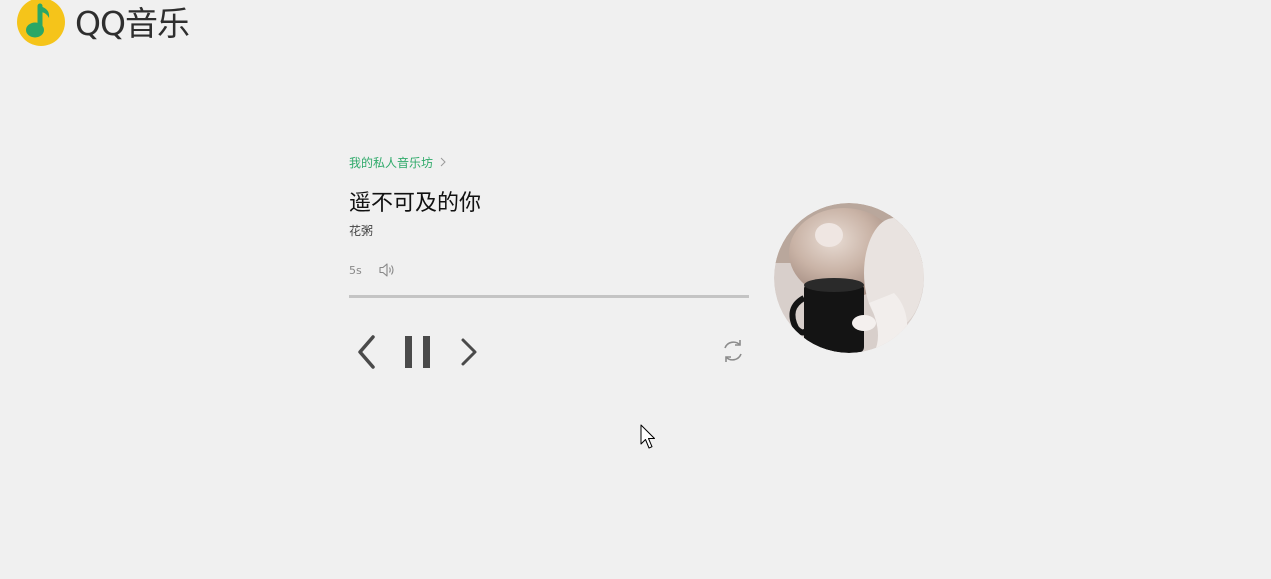  What do you see at coordinates (733, 351) in the screenshot?
I see `loop-refresh-button` at bounding box center [733, 351].